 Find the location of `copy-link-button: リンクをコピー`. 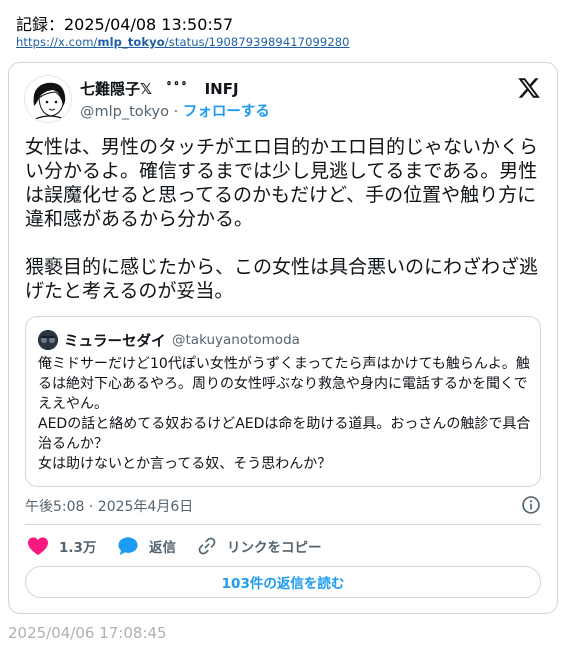

copy-link-button: リンクをコピー is located at coordinates (259, 546).